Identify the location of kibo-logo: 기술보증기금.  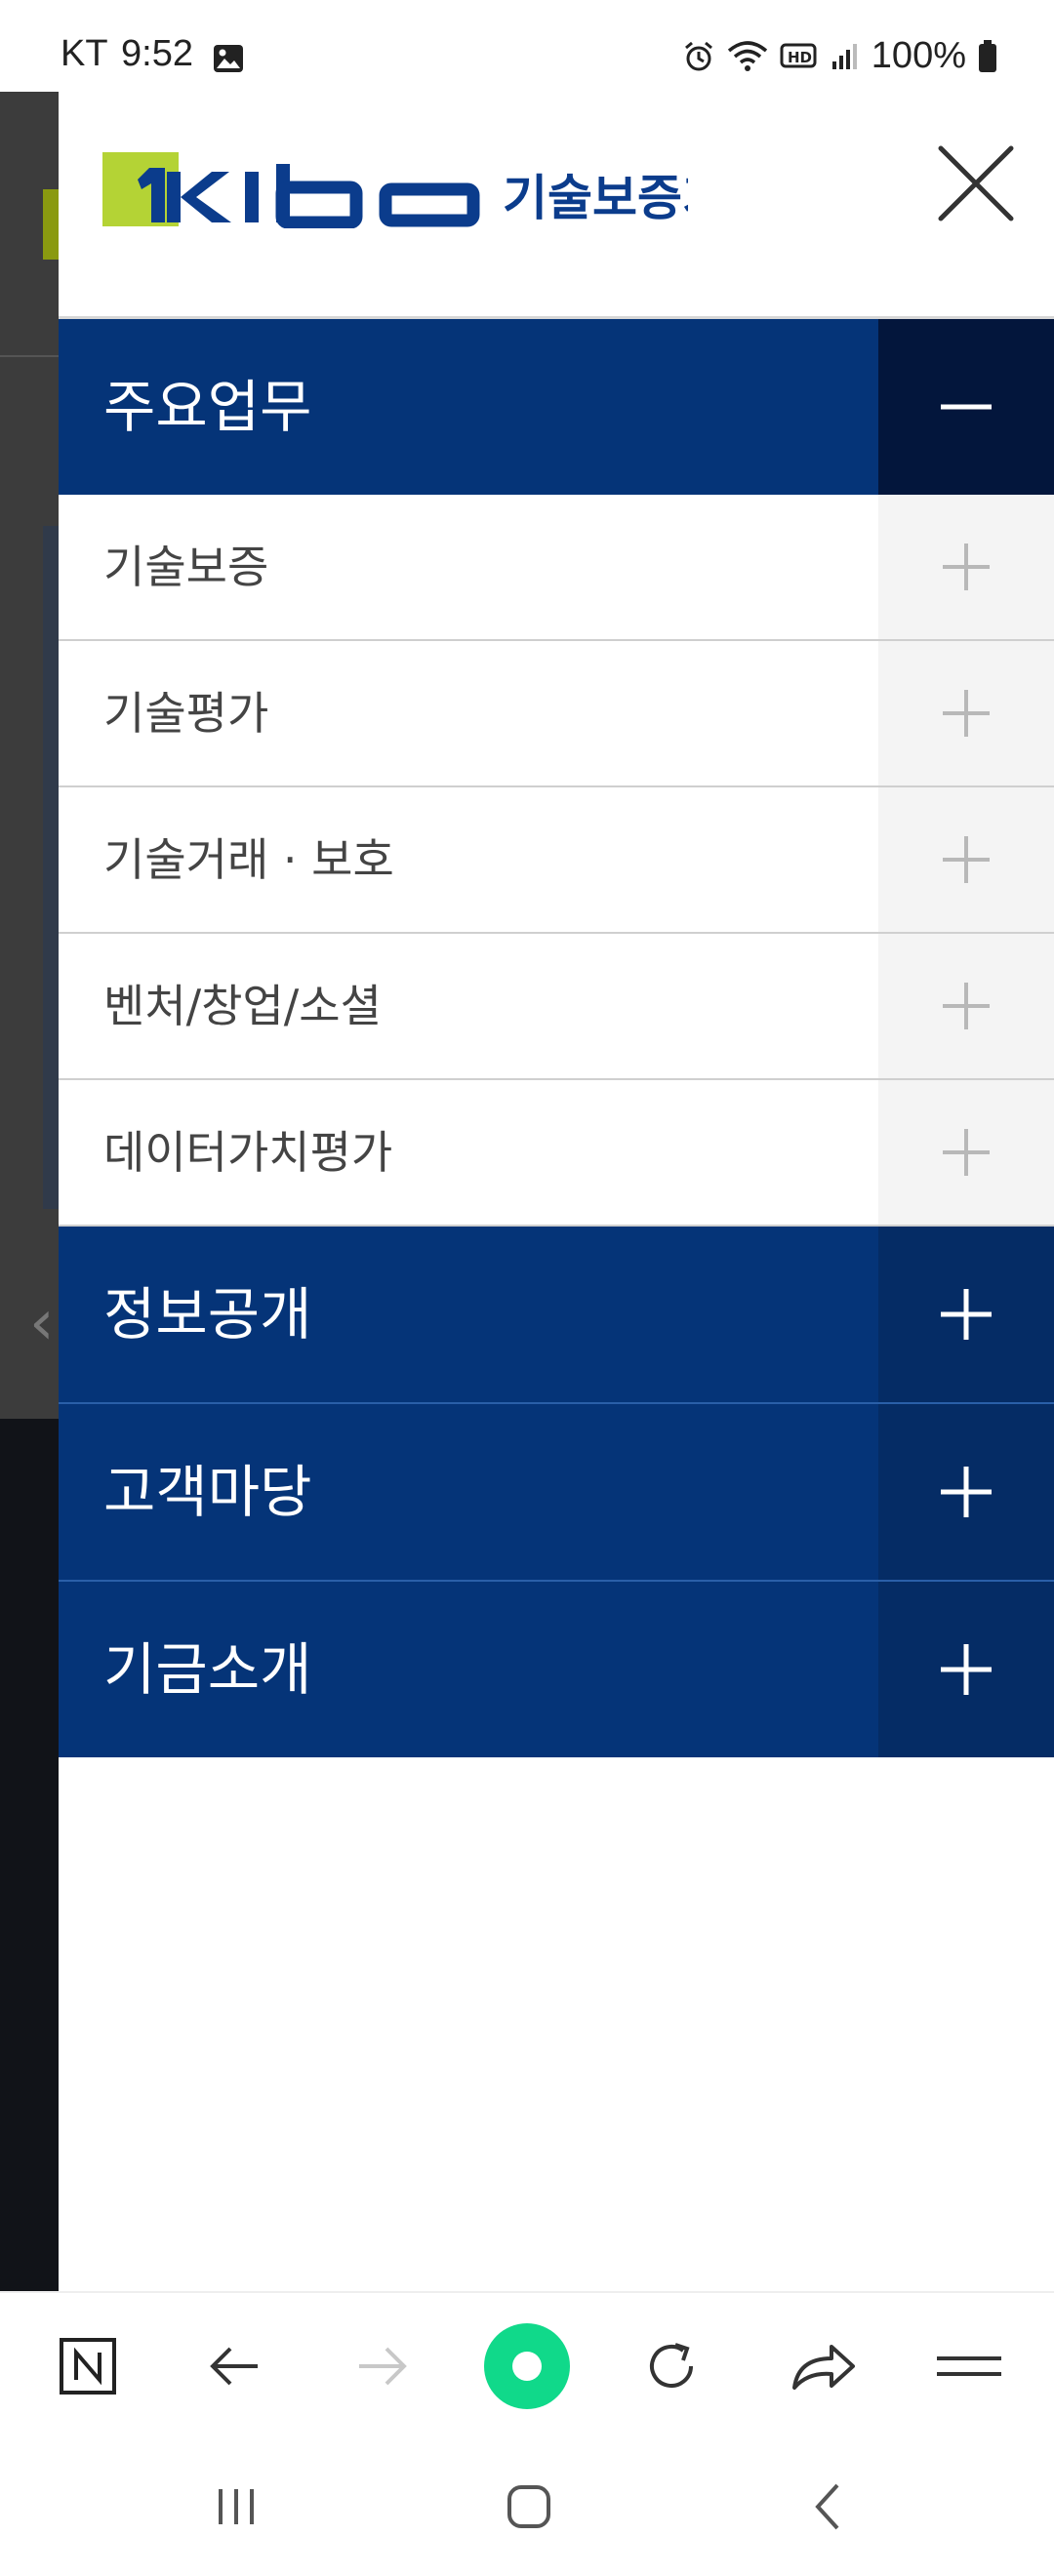
(395, 189).